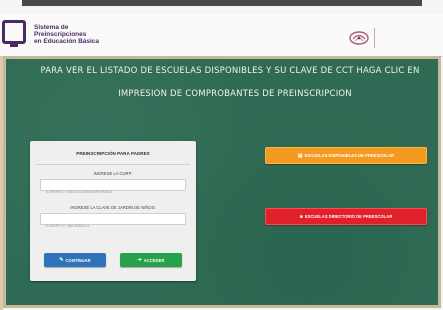 This screenshot has height=310, width=443. Describe the element at coordinates (113, 207) in the screenshot. I see `cct-label: INGRESE LA CLAVE DE JARDÍN DE NIÑOS:` at that location.